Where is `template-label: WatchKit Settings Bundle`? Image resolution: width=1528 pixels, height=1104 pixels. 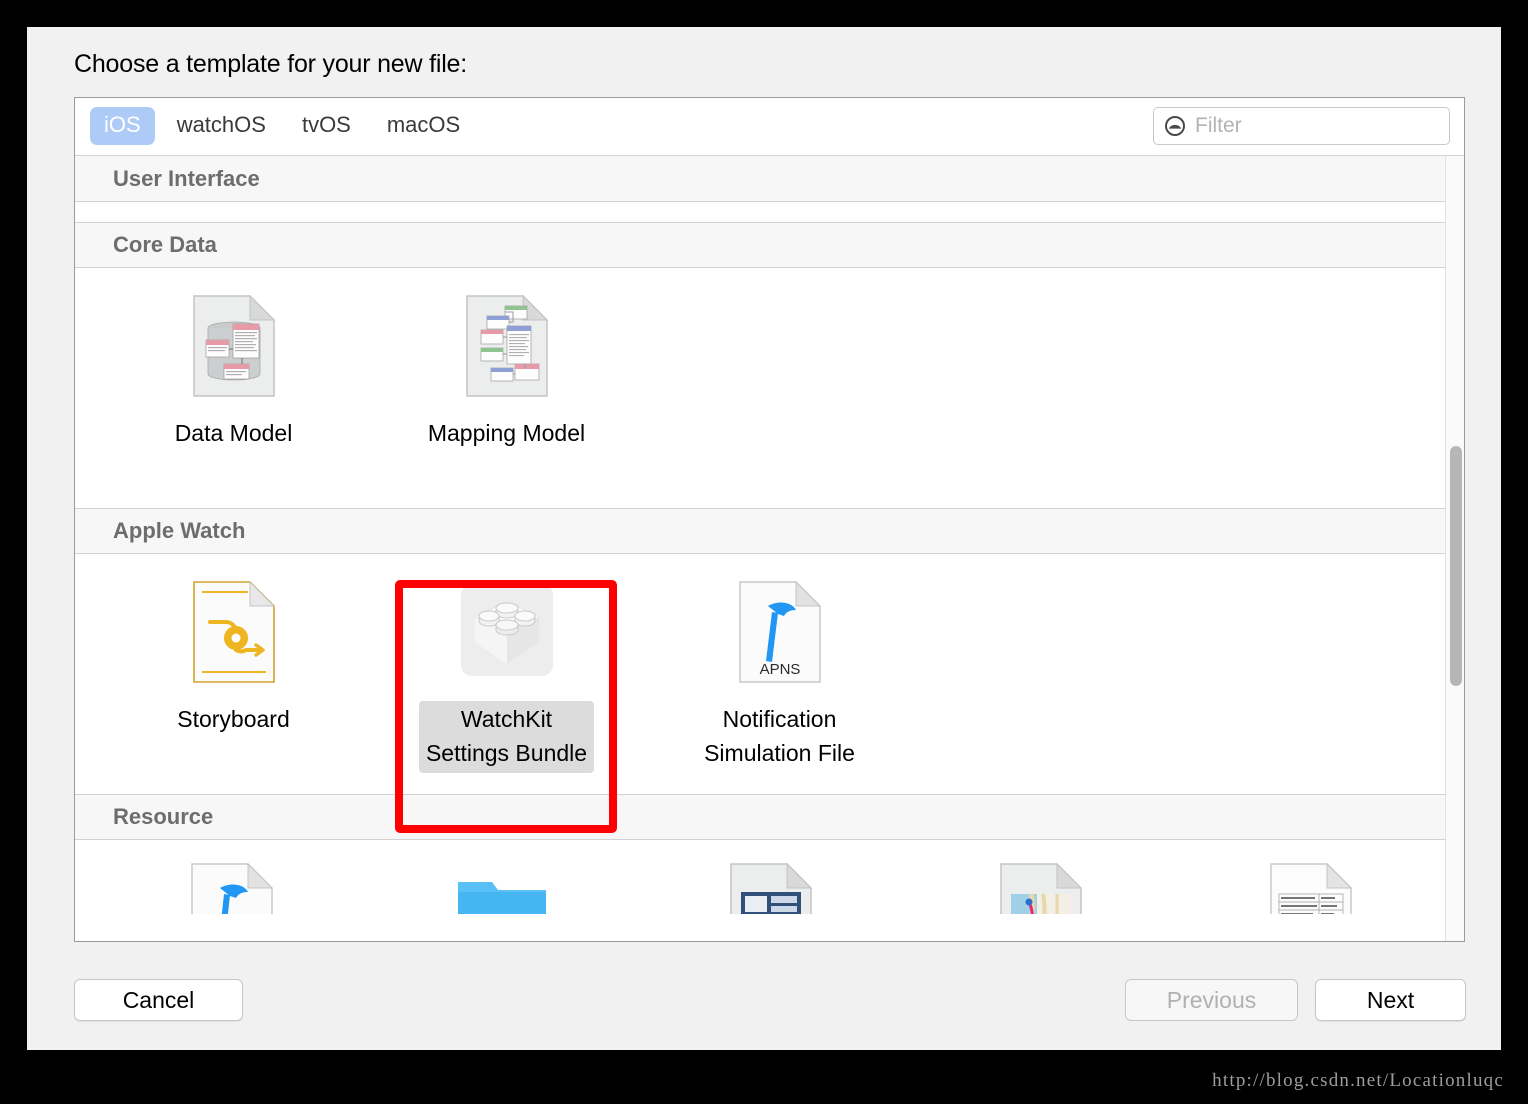 template-label: WatchKit Settings Bundle is located at coordinates (506, 737).